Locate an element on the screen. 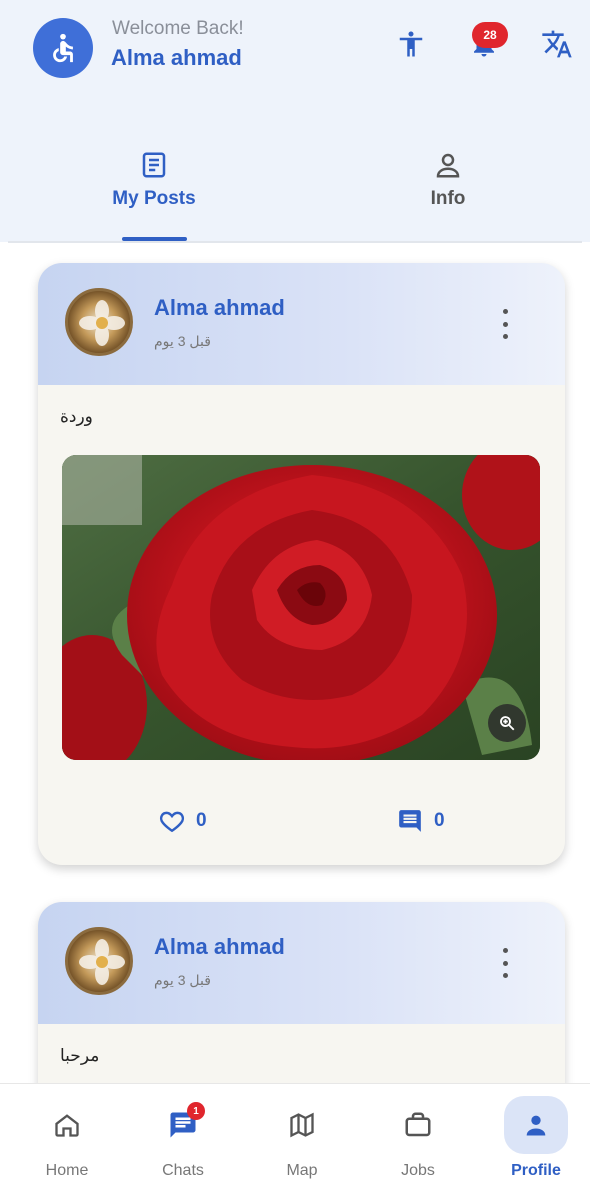  nav-label: Home is located at coordinates (67, 1170).